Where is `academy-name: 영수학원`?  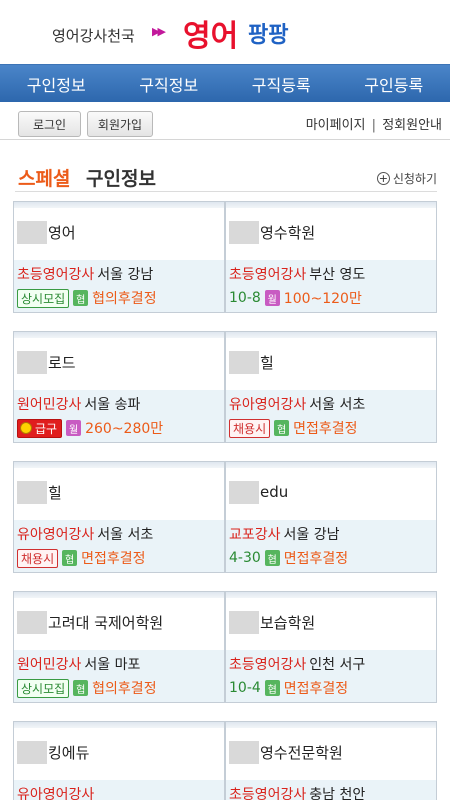
academy-name: 영수학원 is located at coordinates (288, 232).